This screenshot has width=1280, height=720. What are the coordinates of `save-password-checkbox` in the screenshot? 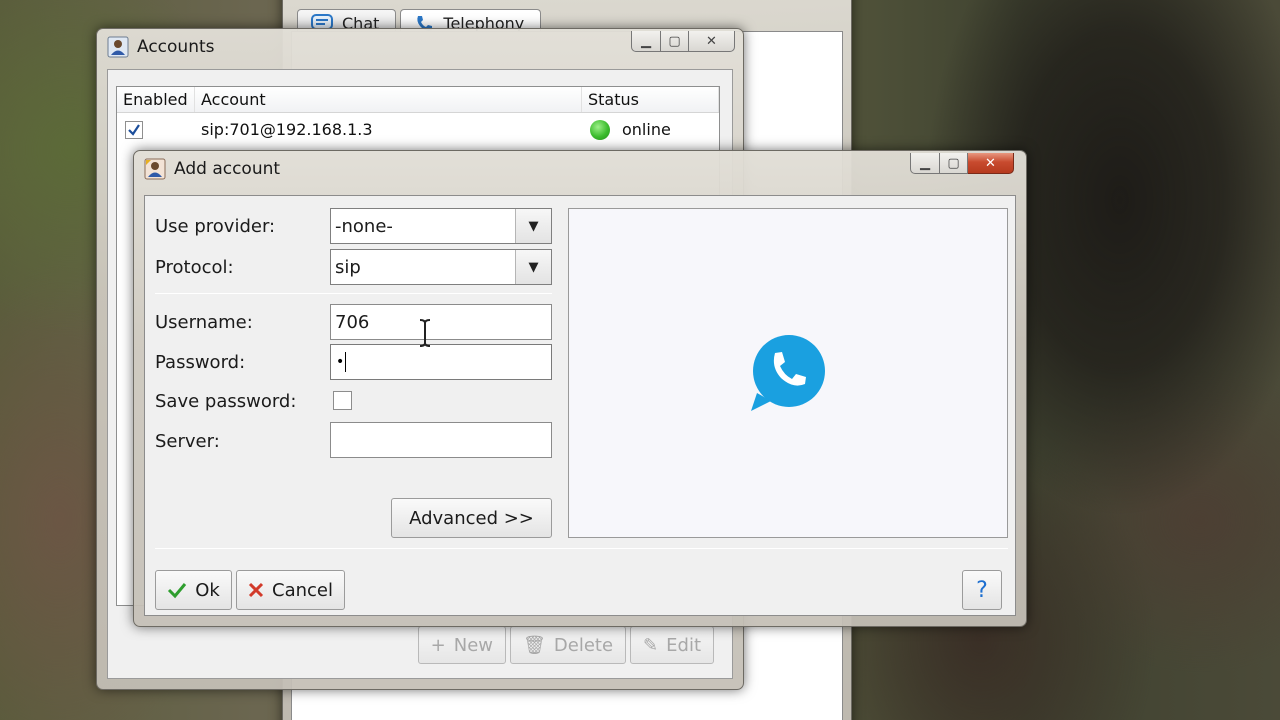 It's located at (342, 400).